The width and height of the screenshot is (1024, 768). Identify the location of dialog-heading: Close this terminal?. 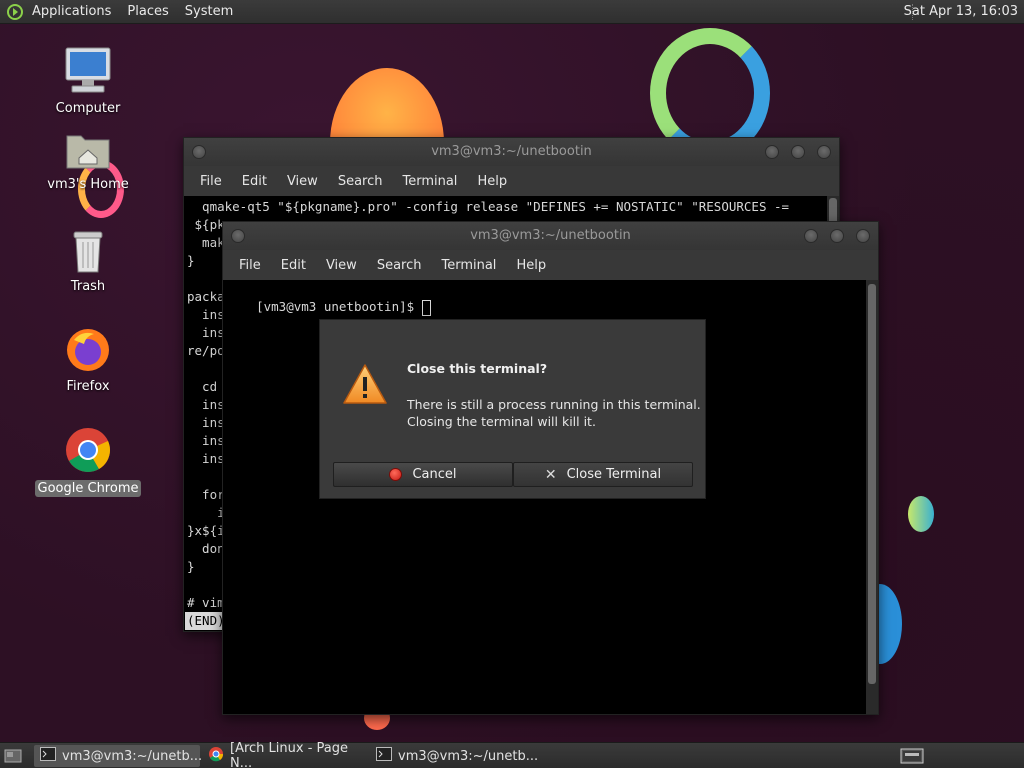
(477, 368).